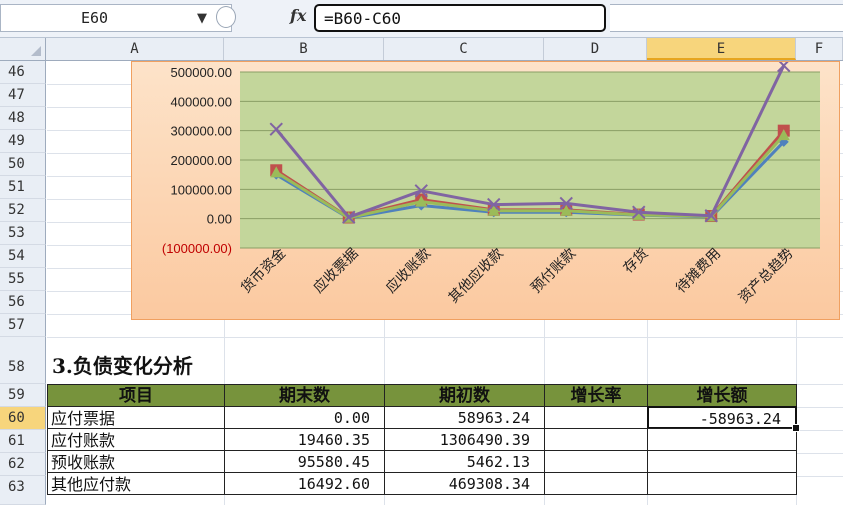  I want to click on formula-bar: E60 ▼ fx =B60-C60, so click(421, 19).